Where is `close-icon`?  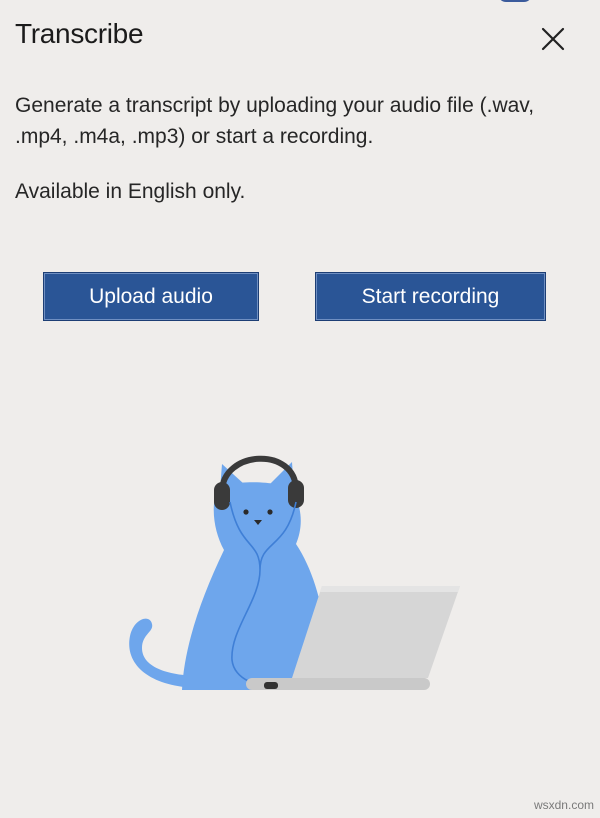 close-icon is located at coordinates (553, 39).